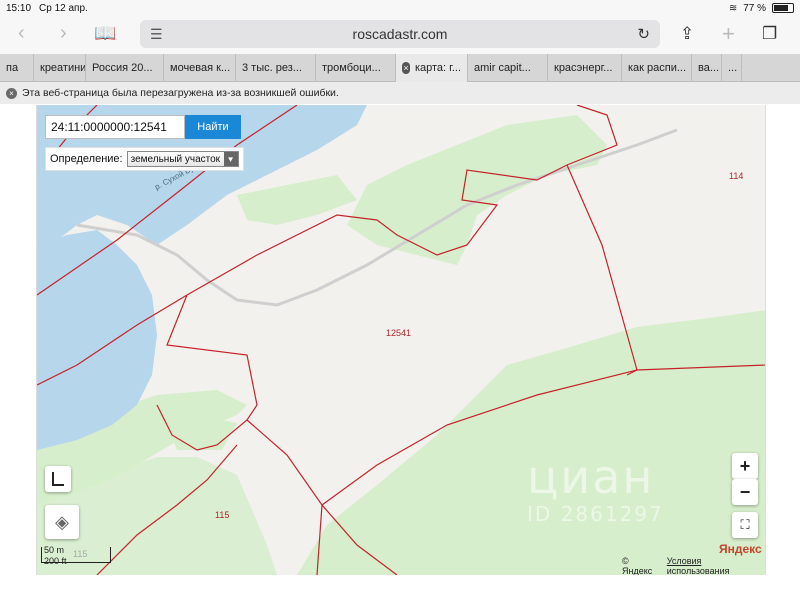 The width and height of the screenshot is (800, 600). Describe the element at coordinates (63, 68) in the screenshot. I see `tab-label: креатинин` at that location.